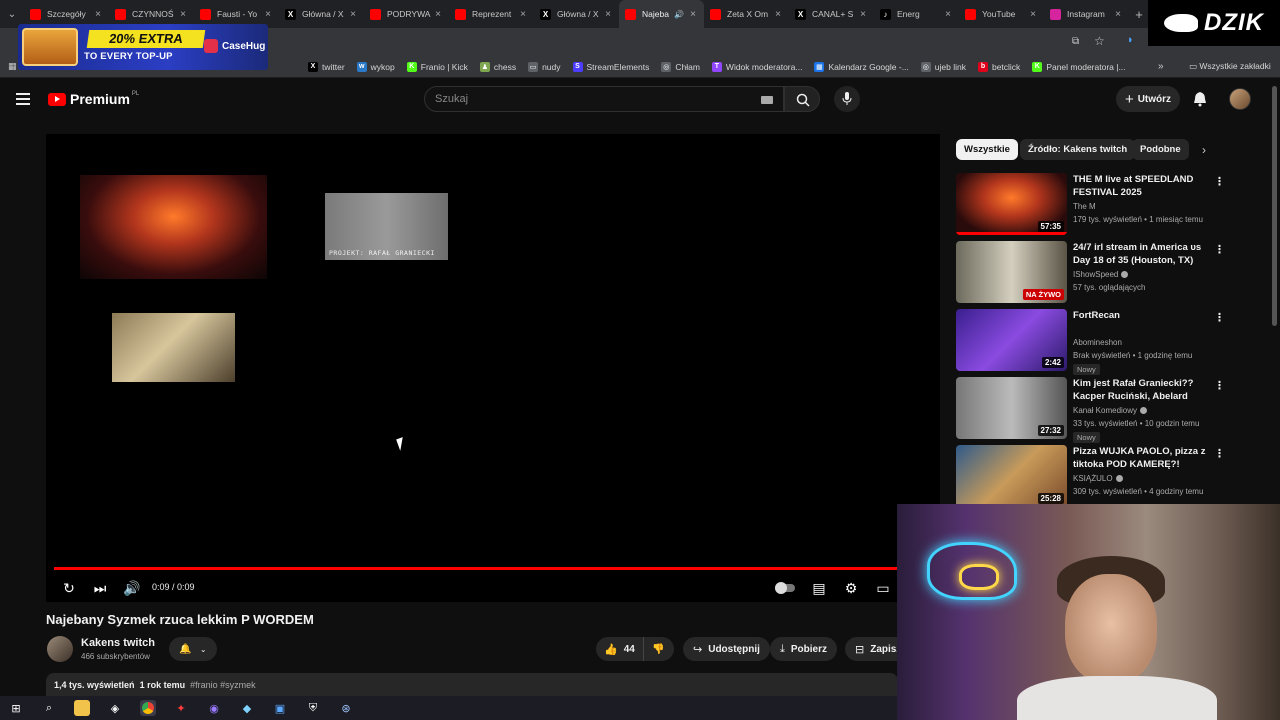 This screenshot has height=720, width=1280. What do you see at coordinates (987, 149) in the screenshot?
I see `chip-all: Wszystkie` at bounding box center [987, 149].